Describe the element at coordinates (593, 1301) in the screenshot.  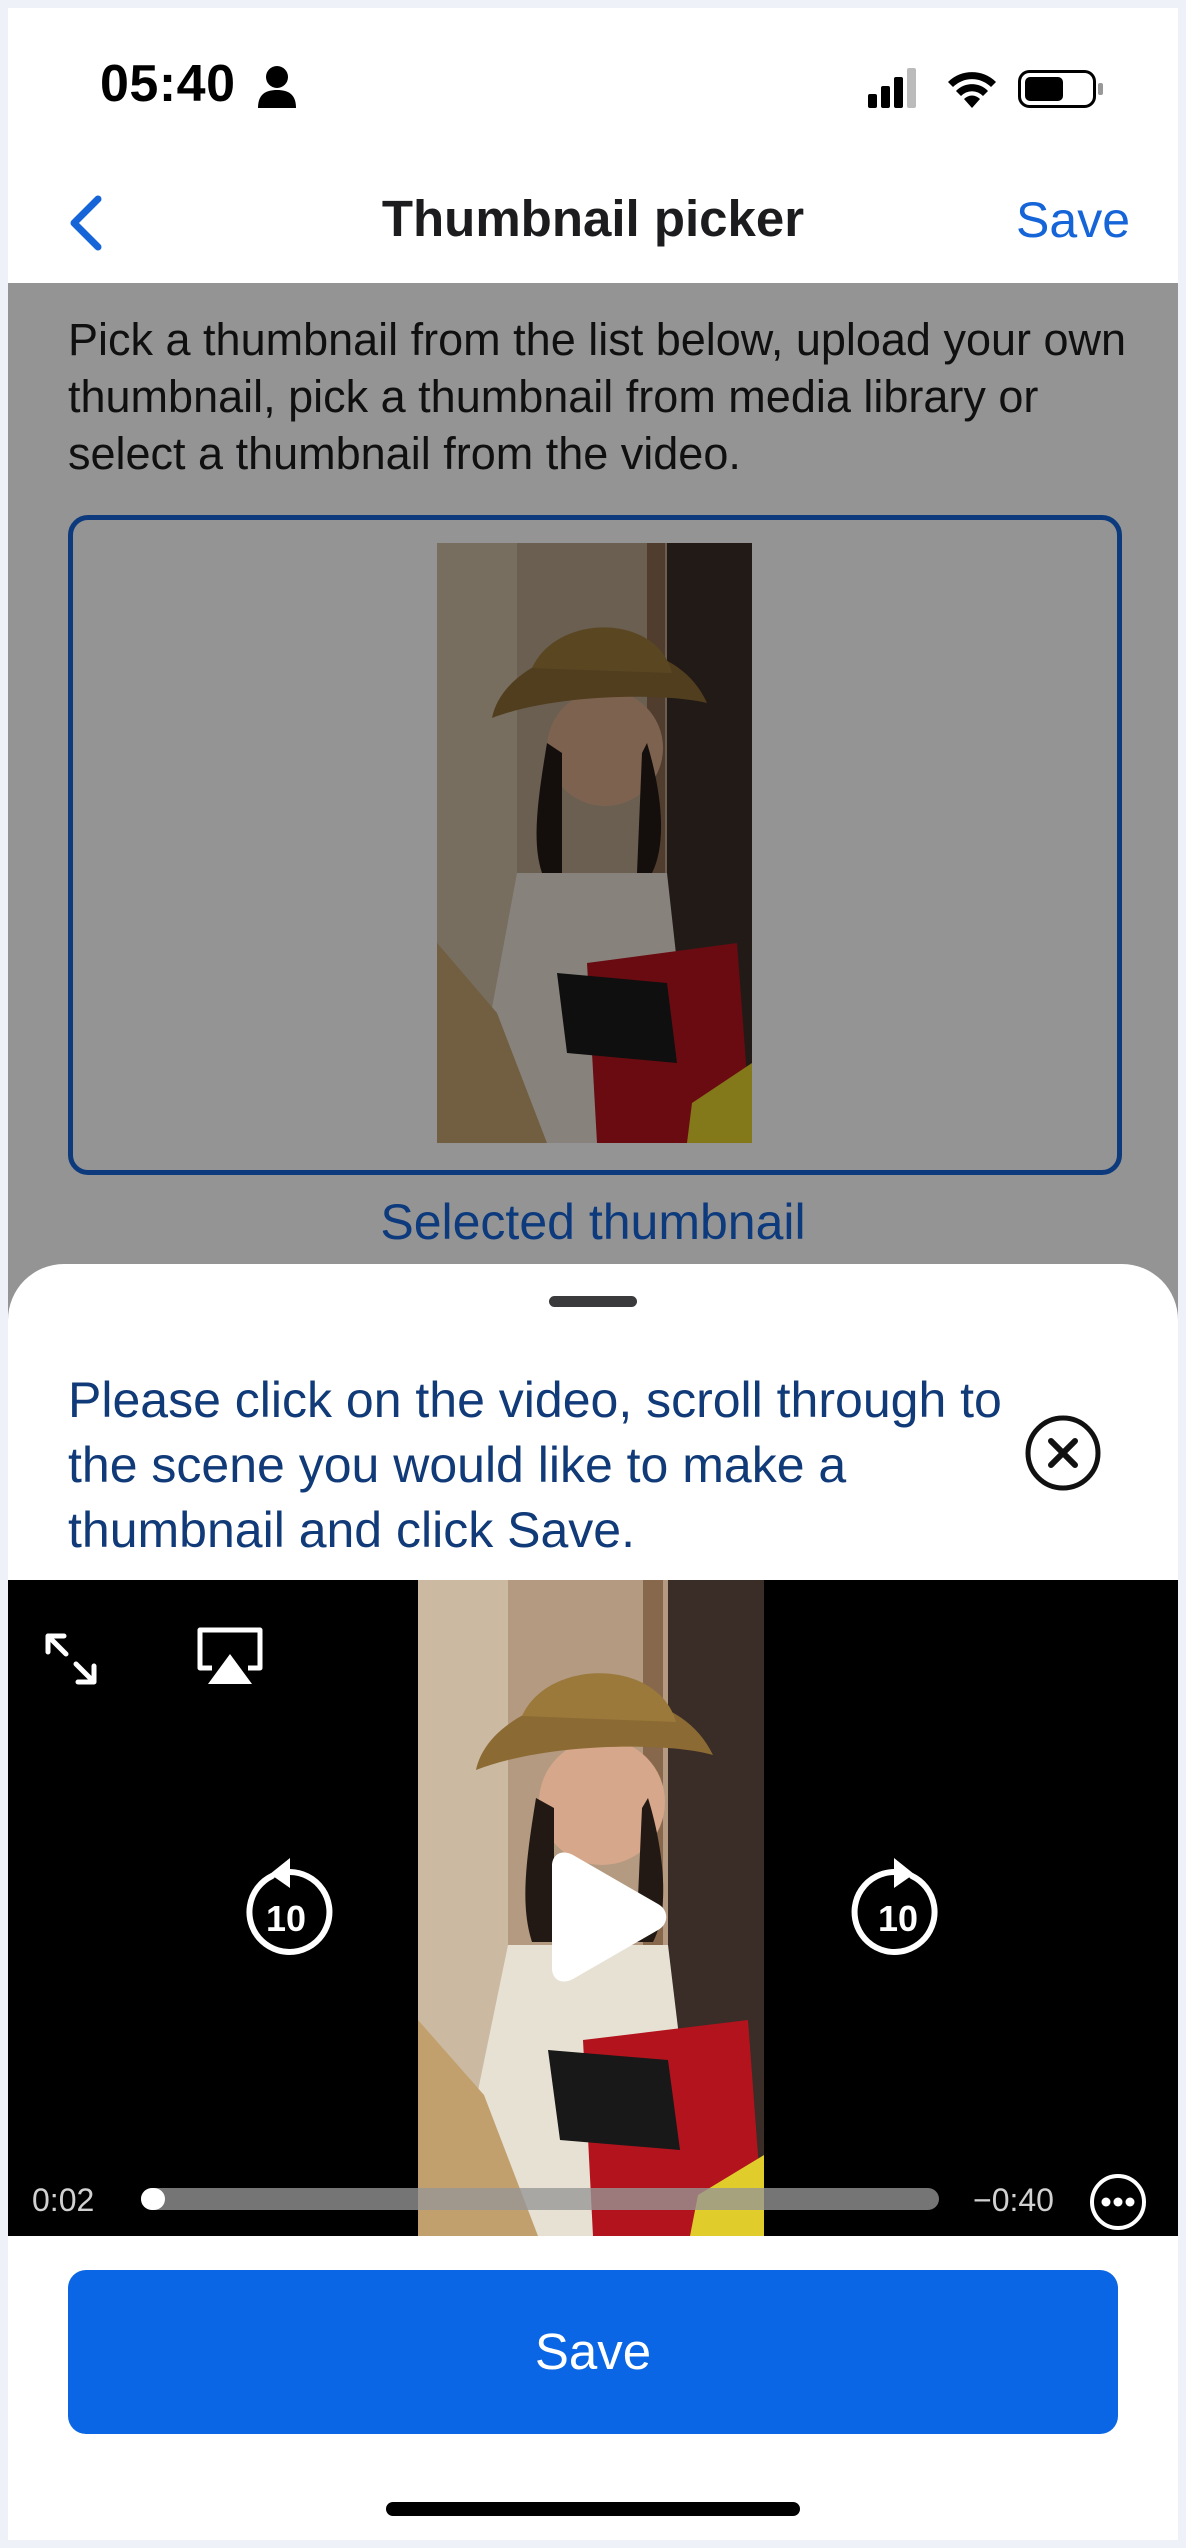
I see `sheet-drag-handle` at that location.